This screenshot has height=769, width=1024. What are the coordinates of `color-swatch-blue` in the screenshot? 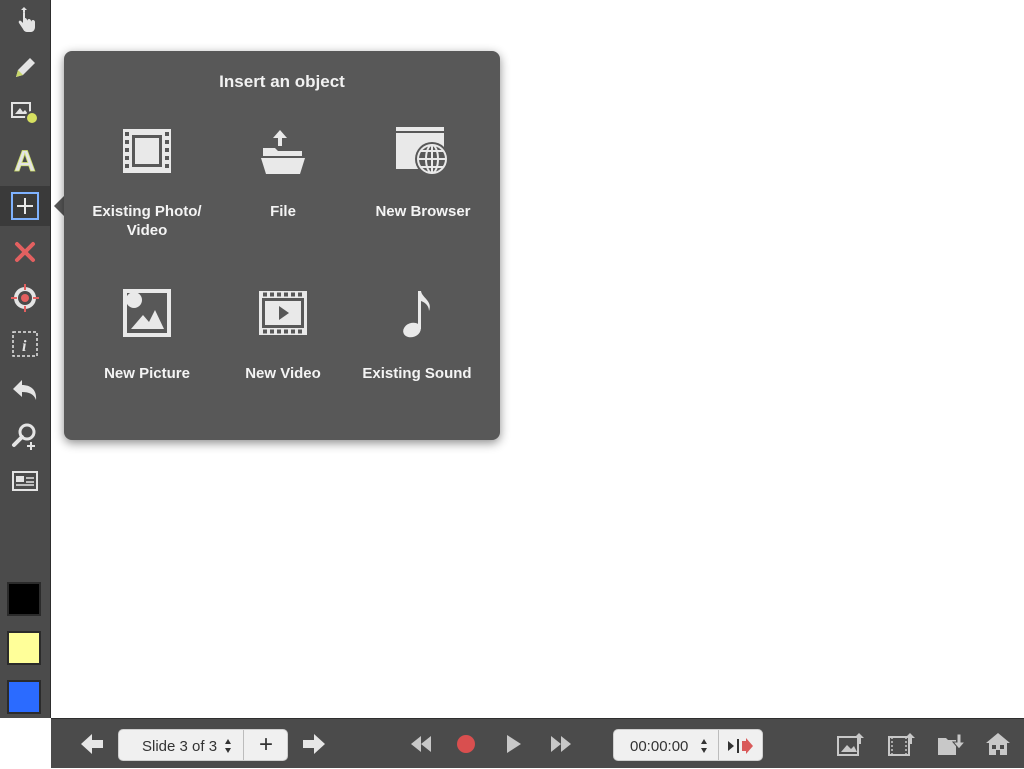 It's located at (24, 697).